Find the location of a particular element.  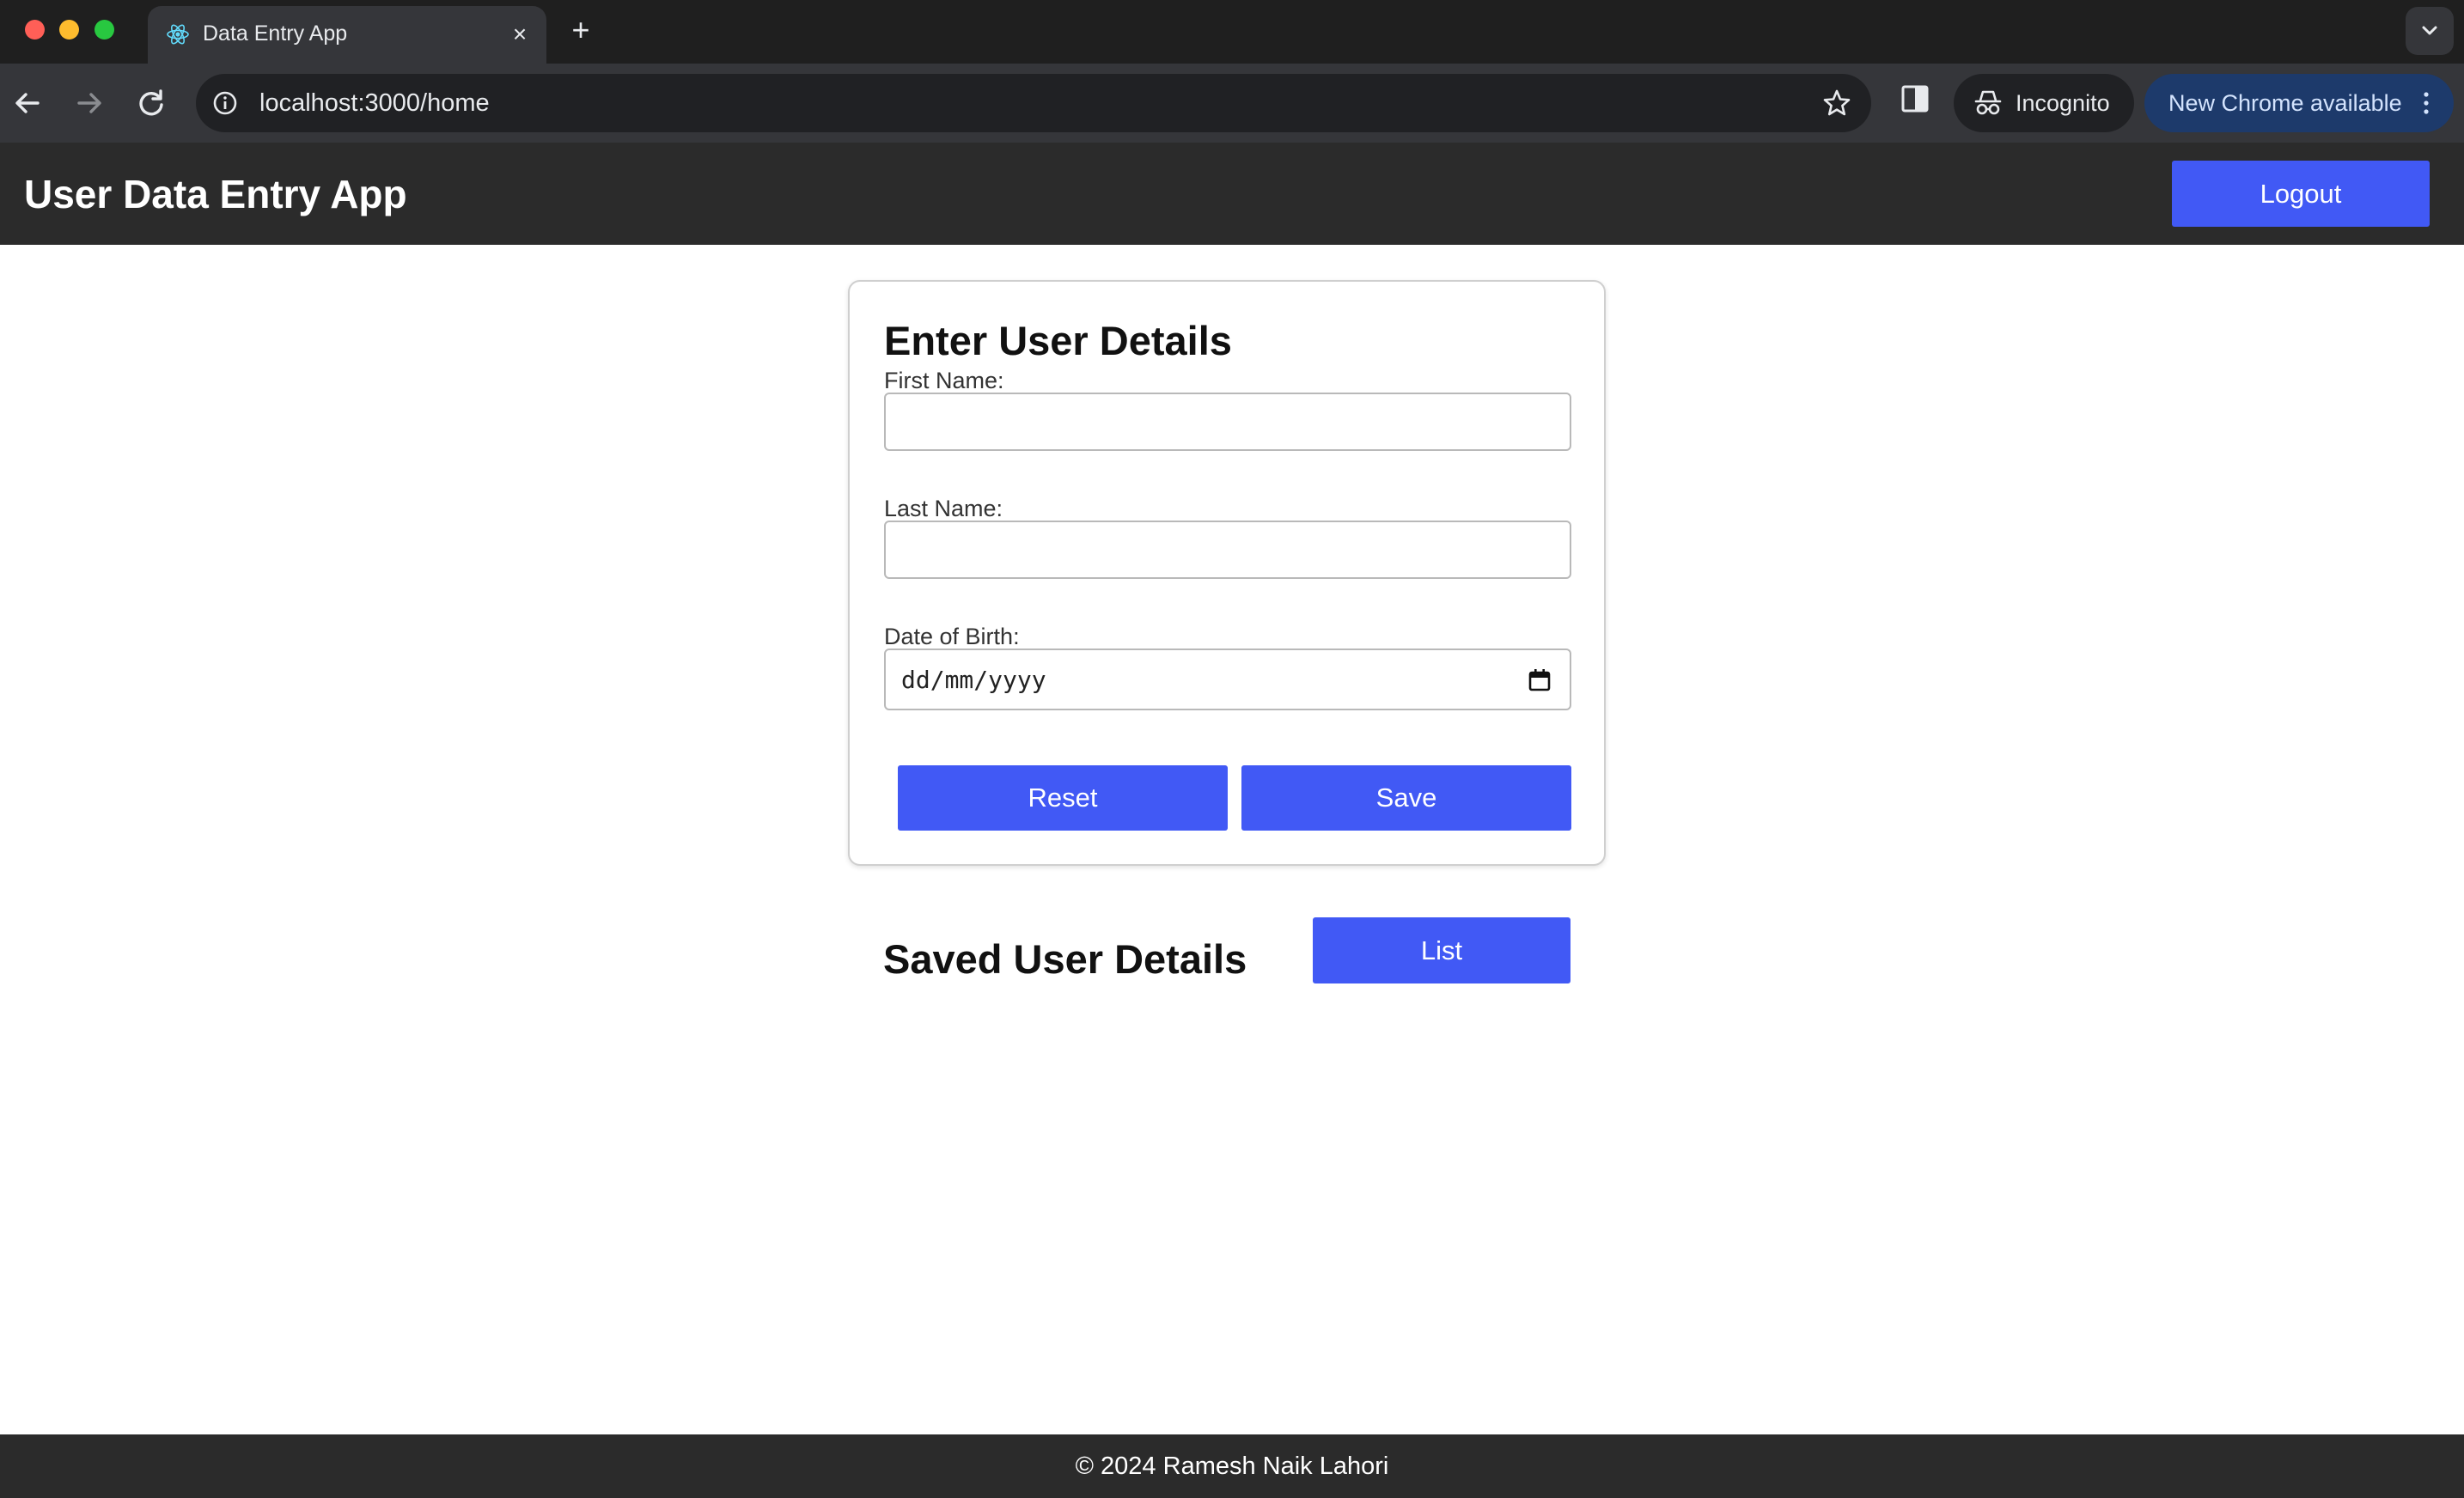

footer-copyright: © 2024 Ramesh Naik Lahori is located at coordinates (1232, 1466).